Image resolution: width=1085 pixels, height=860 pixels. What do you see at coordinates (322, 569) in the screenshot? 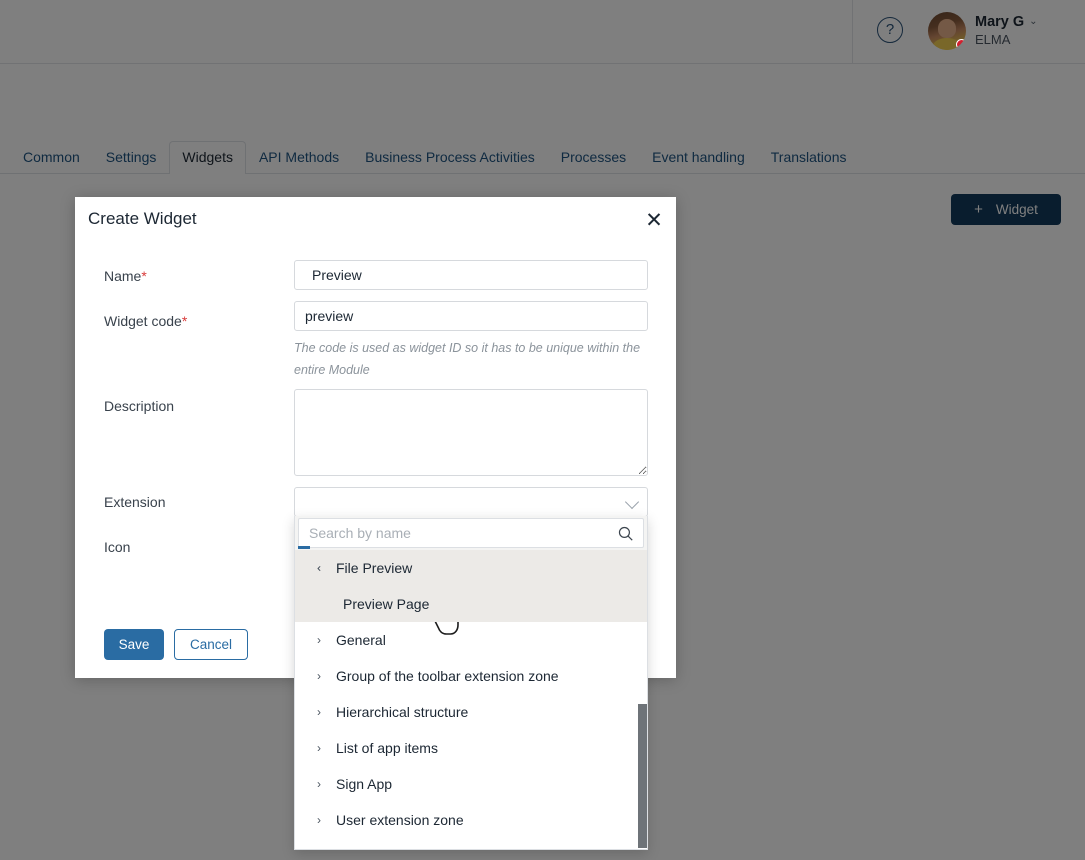
I see `chevron-expanded-icon: ⌄` at bounding box center [322, 569].